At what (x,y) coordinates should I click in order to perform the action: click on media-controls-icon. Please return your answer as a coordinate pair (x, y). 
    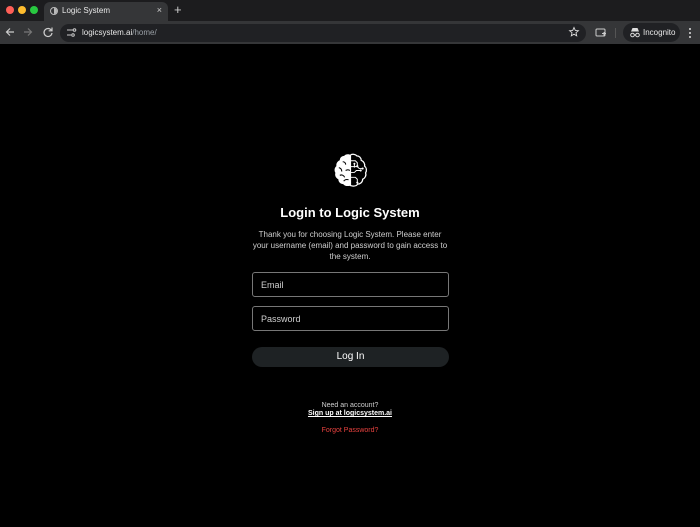
    Looking at the image, I should click on (601, 33).